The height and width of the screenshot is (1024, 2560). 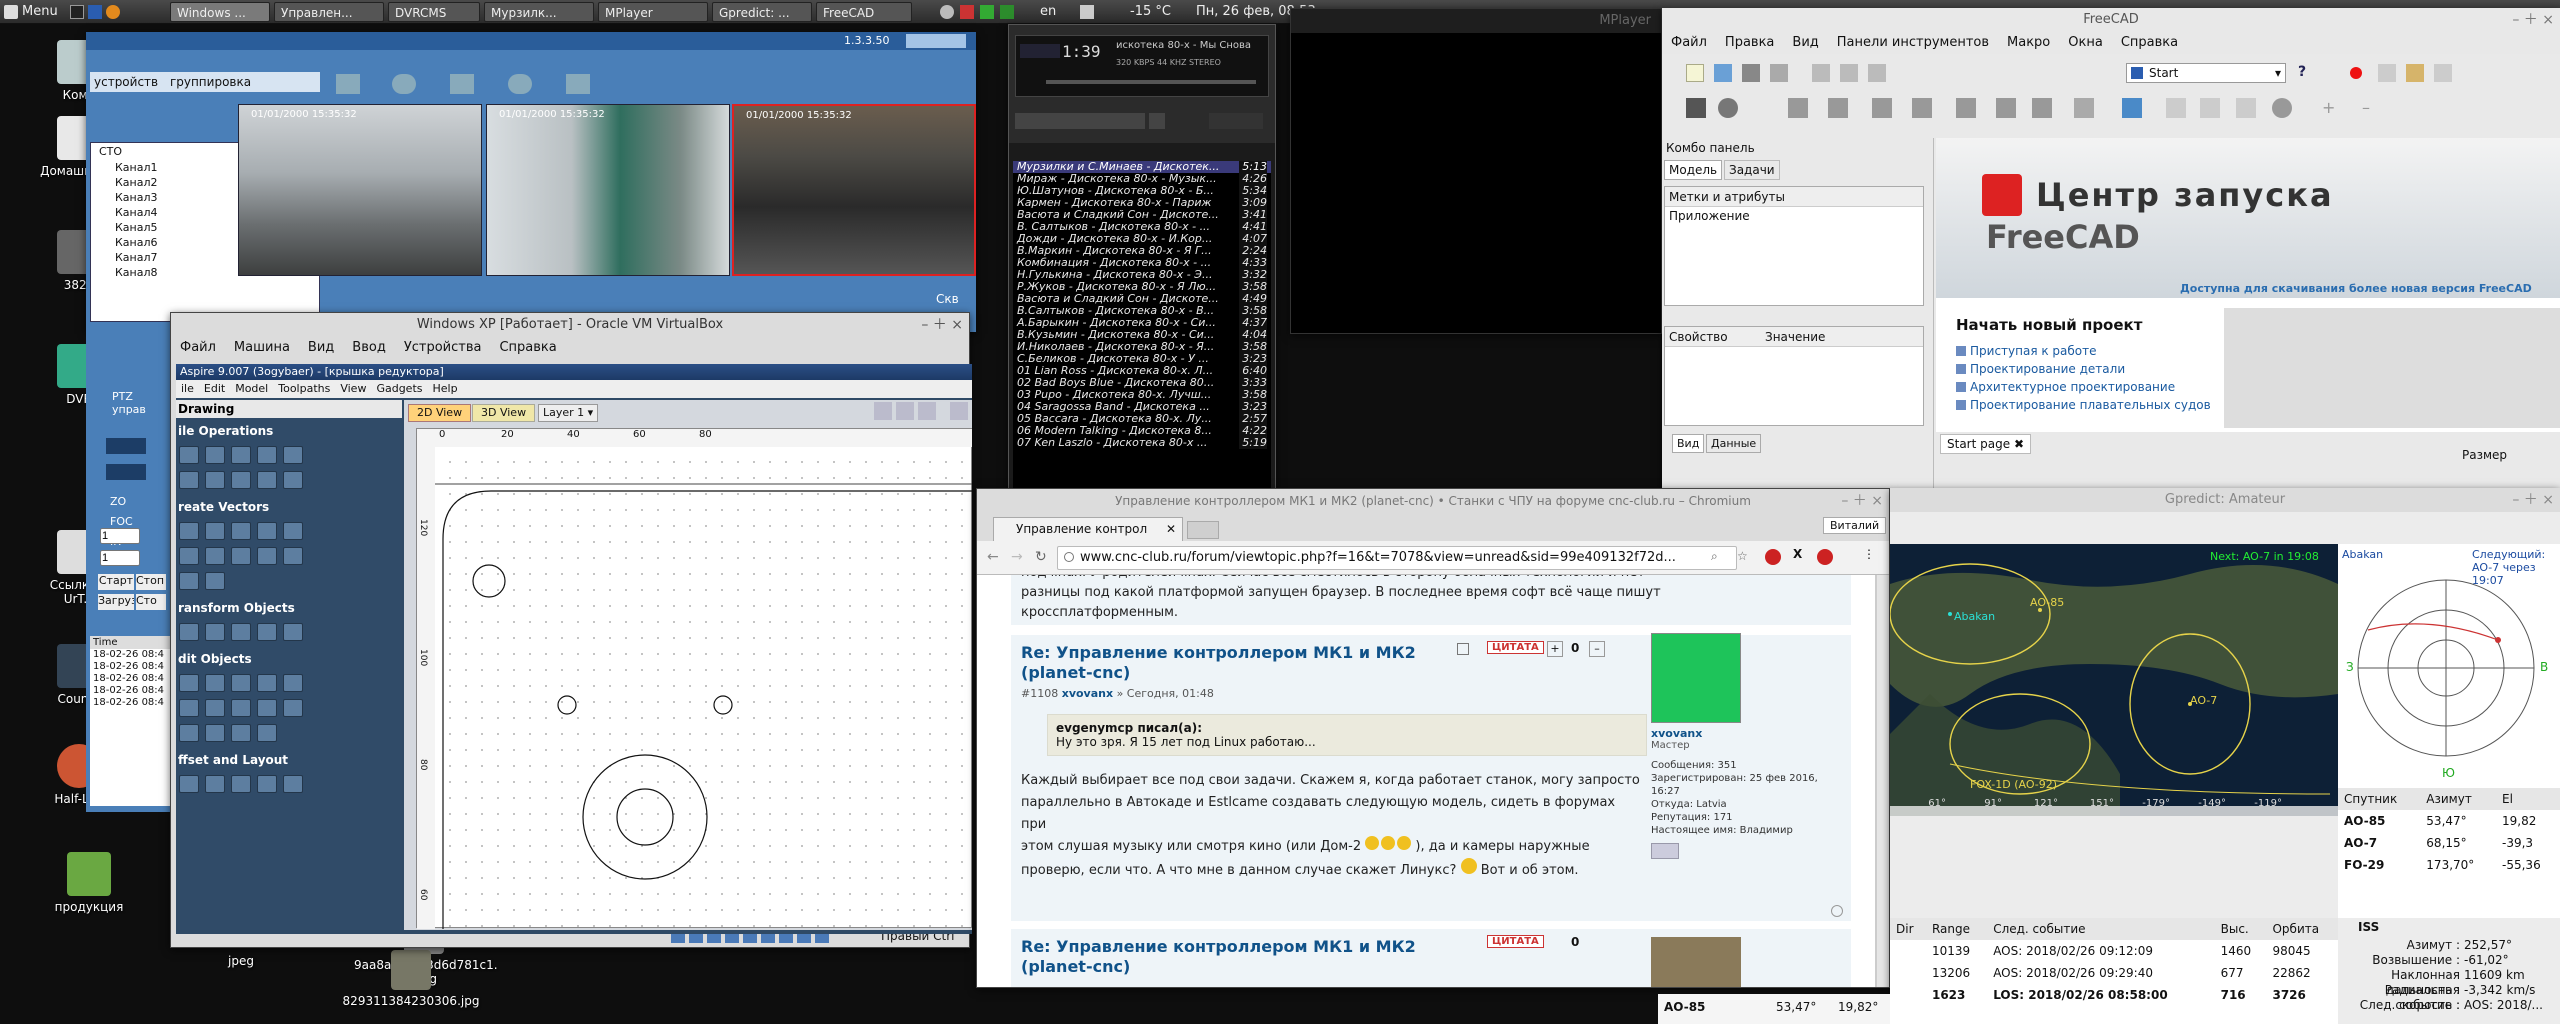 What do you see at coordinates (1142, 383) in the screenshot?
I see `playlist-item: 02 Bad Boys Blue - Дискотека 80... 3:33` at bounding box center [1142, 383].